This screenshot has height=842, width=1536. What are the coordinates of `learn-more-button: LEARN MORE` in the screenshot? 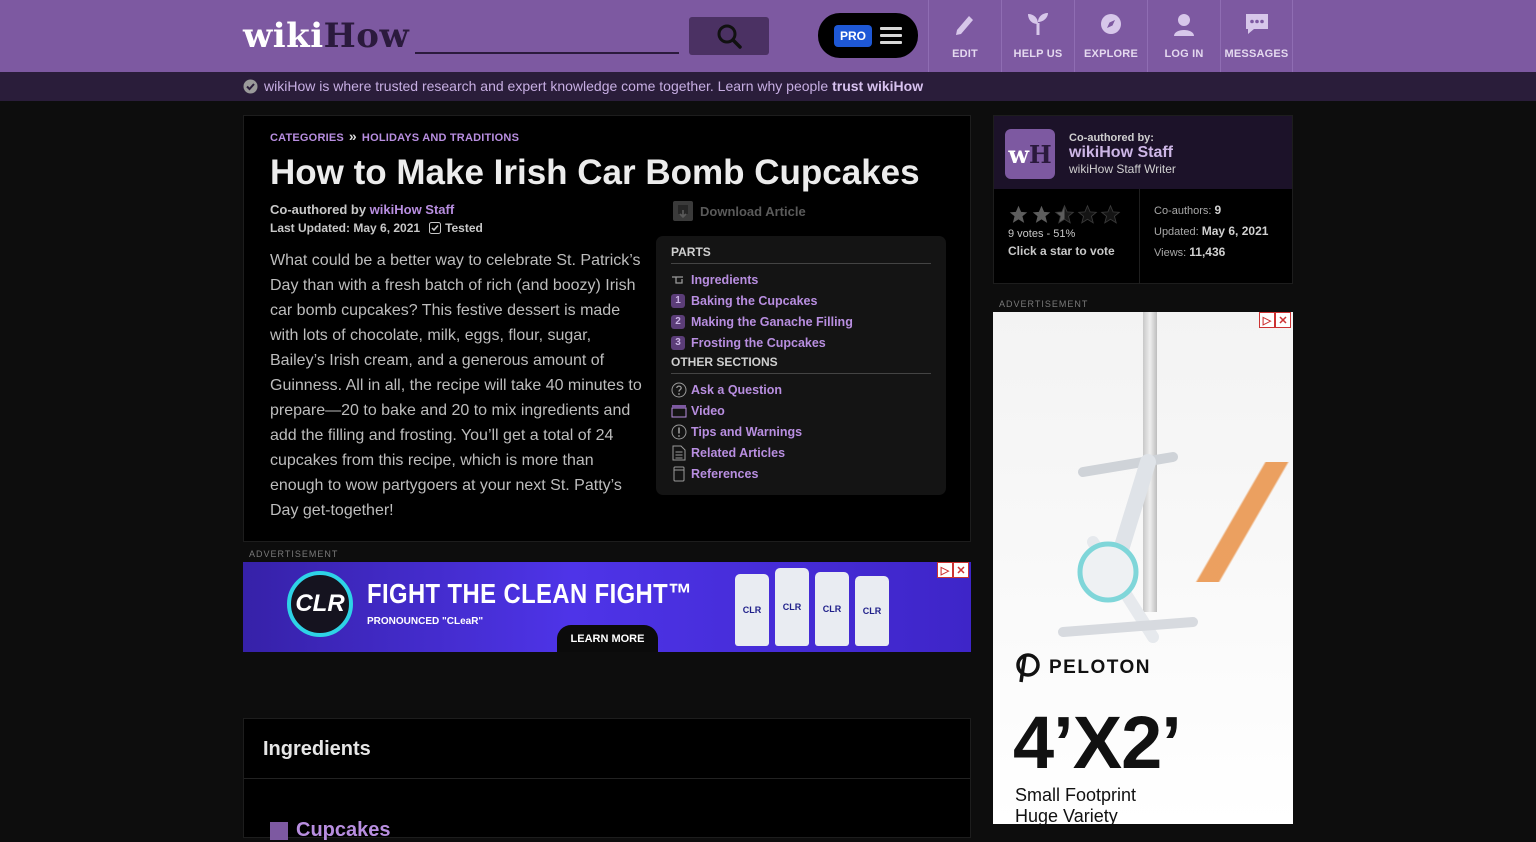 It's located at (607, 638).